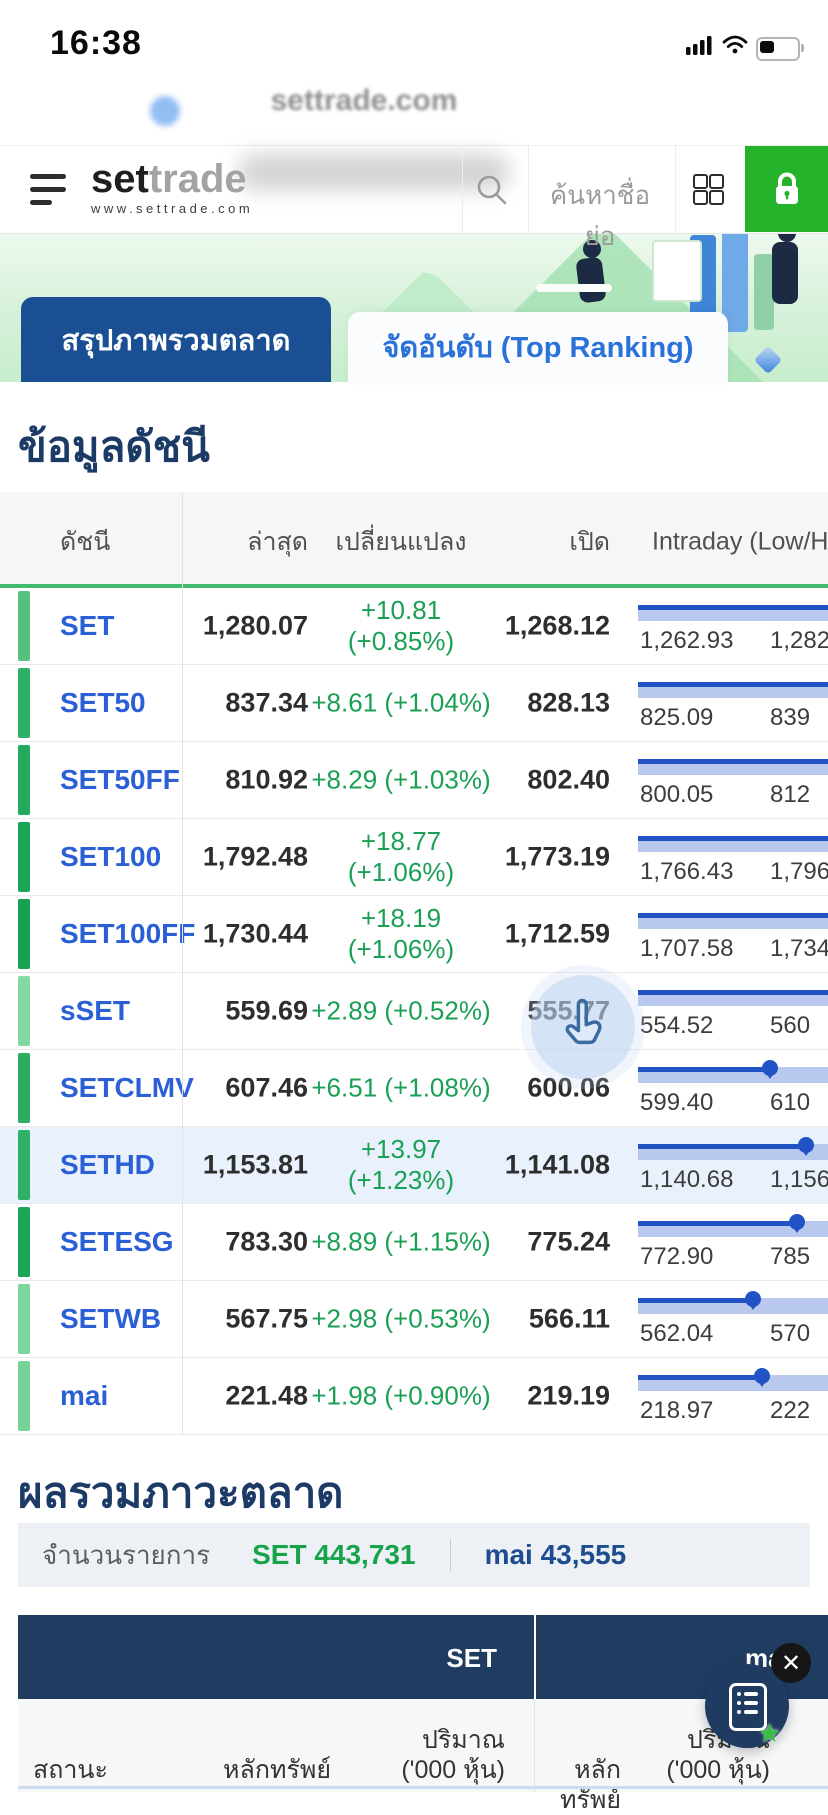 The height and width of the screenshot is (1815, 828). What do you see at coordinates (277, 1770) in the screenshot?
I see `col-securities-set: หลักทรัพย์` at bounding box center [277, 1770].